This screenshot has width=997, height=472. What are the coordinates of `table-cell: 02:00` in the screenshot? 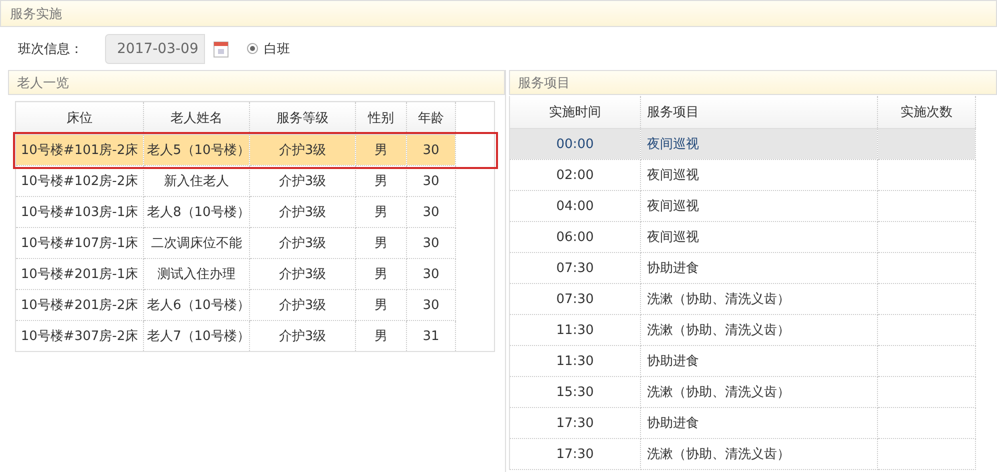 It's located at (575, 175).